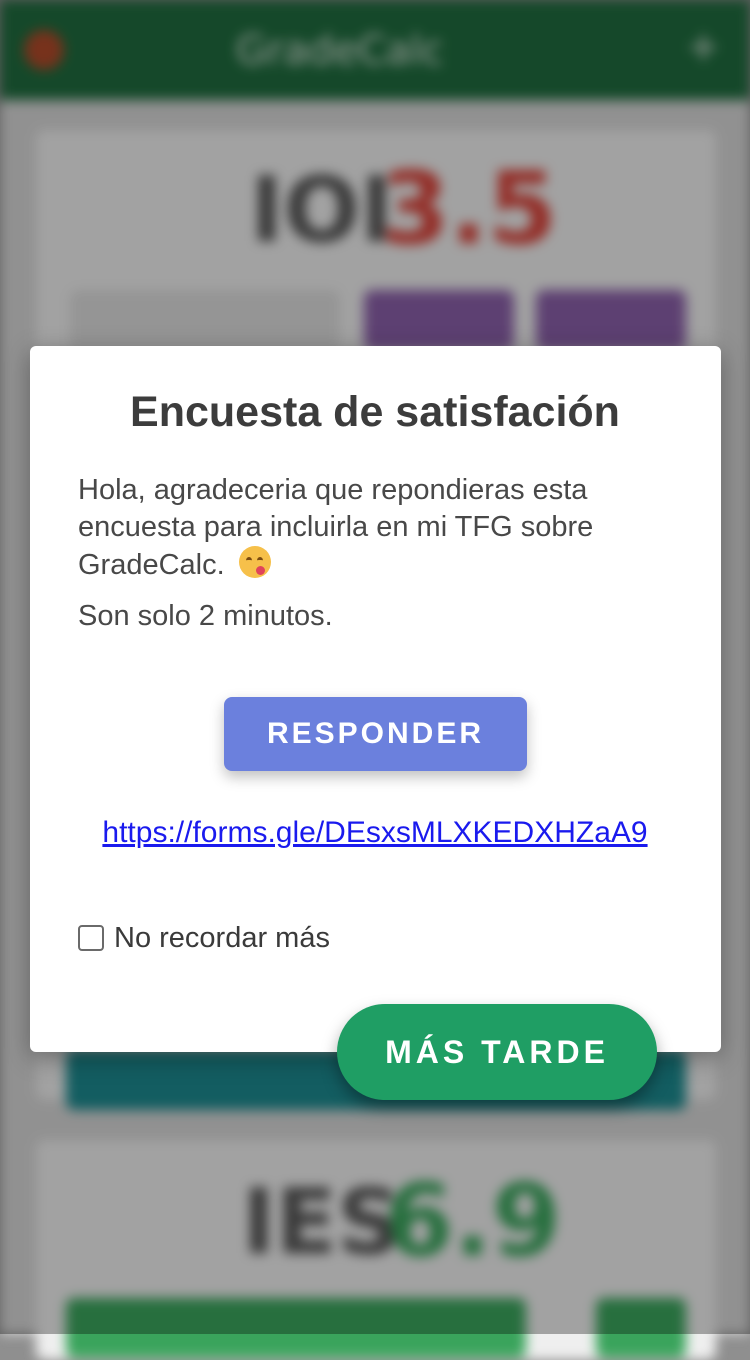 The height and width of the screenshot is (1360, 750). I want to click on dont-remind-row: No recordar más, so click(204, 938).